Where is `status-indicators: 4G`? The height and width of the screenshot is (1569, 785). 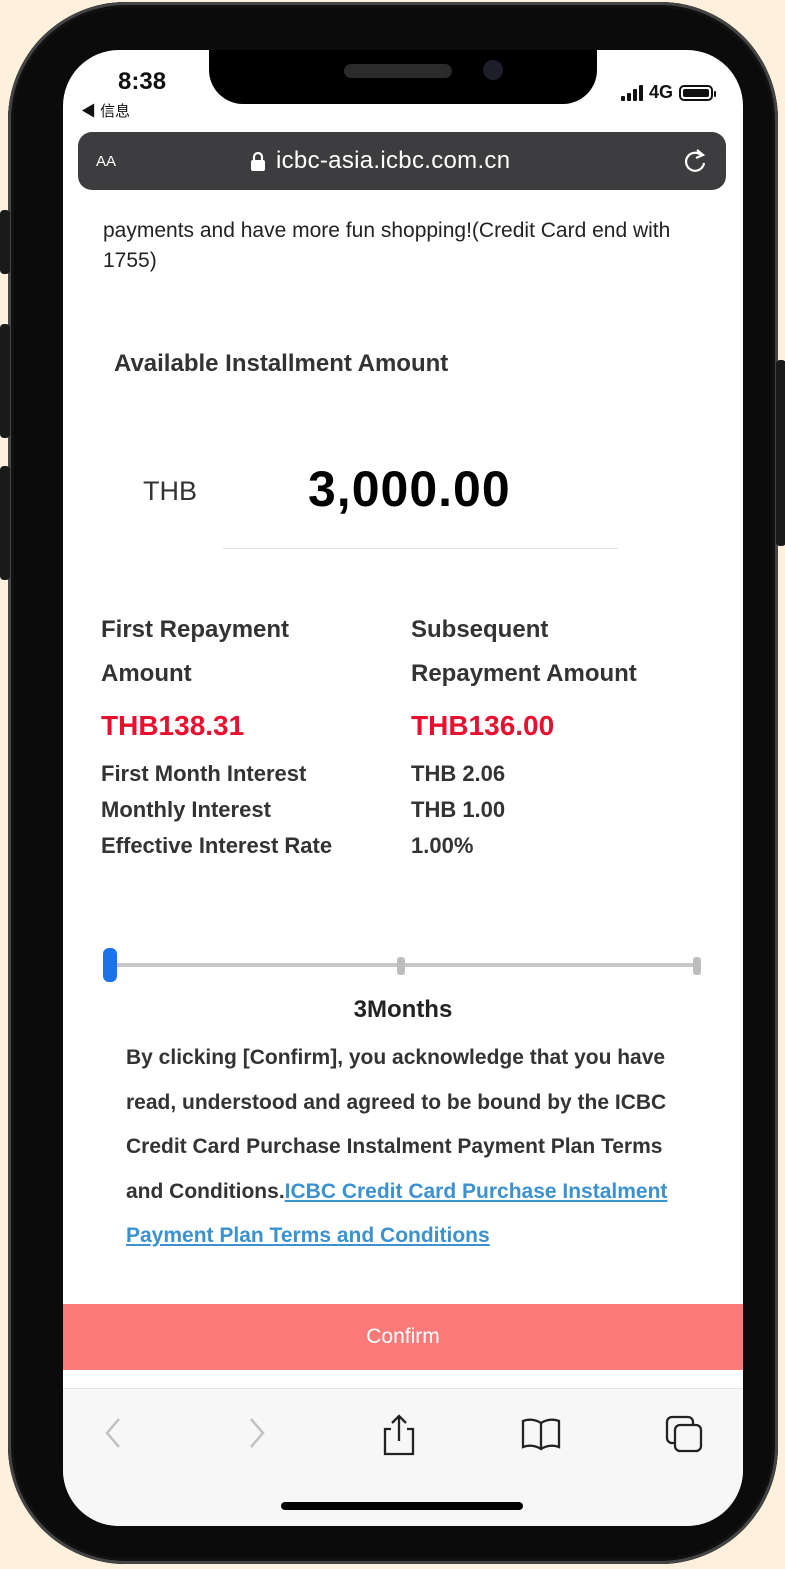 status-indicators: 4G is located at coordinates (668, 92).